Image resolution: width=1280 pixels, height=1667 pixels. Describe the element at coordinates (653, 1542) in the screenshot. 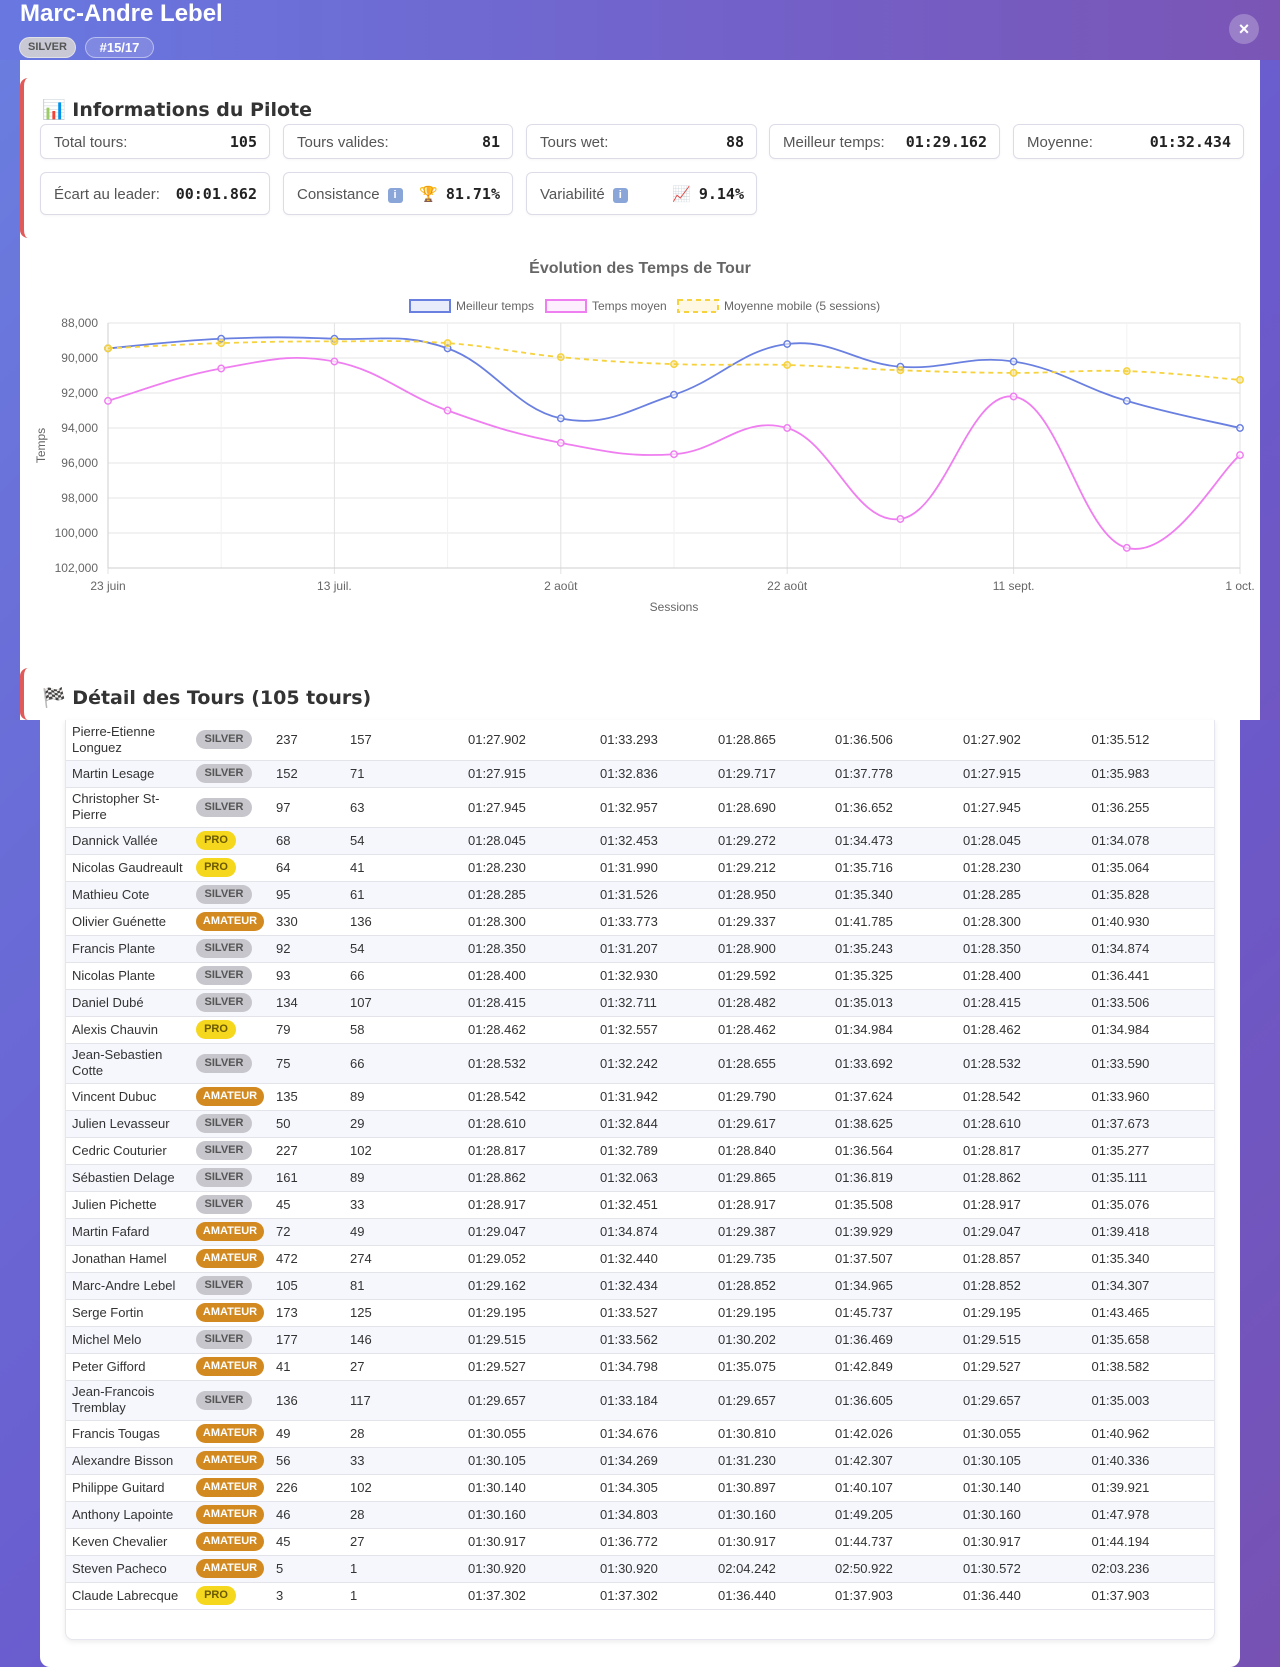

I see `table-cell: 01:36.772` at that location.